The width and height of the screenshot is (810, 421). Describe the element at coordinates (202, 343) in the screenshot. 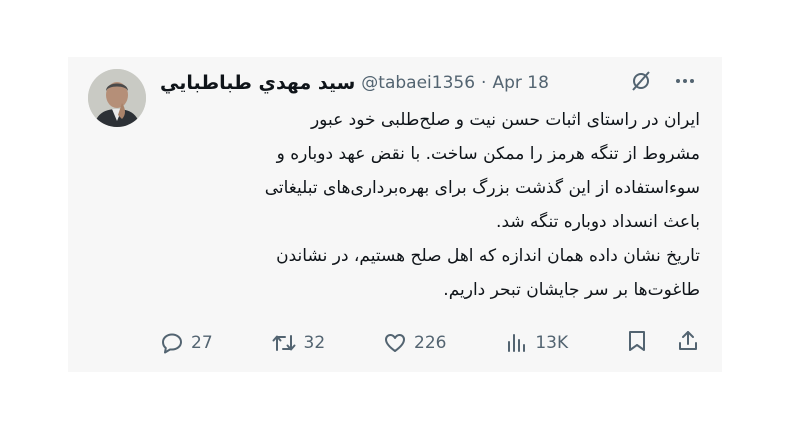

I see `reply-count: 27` at that location.